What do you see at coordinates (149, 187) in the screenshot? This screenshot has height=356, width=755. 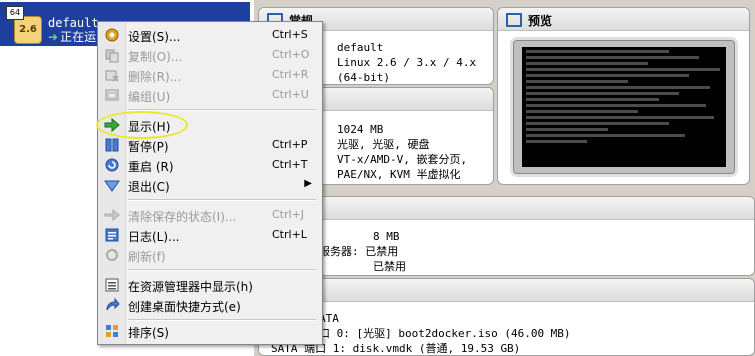 I see `menu-item-label: 退出(C)` at bounding box center [149, 187].